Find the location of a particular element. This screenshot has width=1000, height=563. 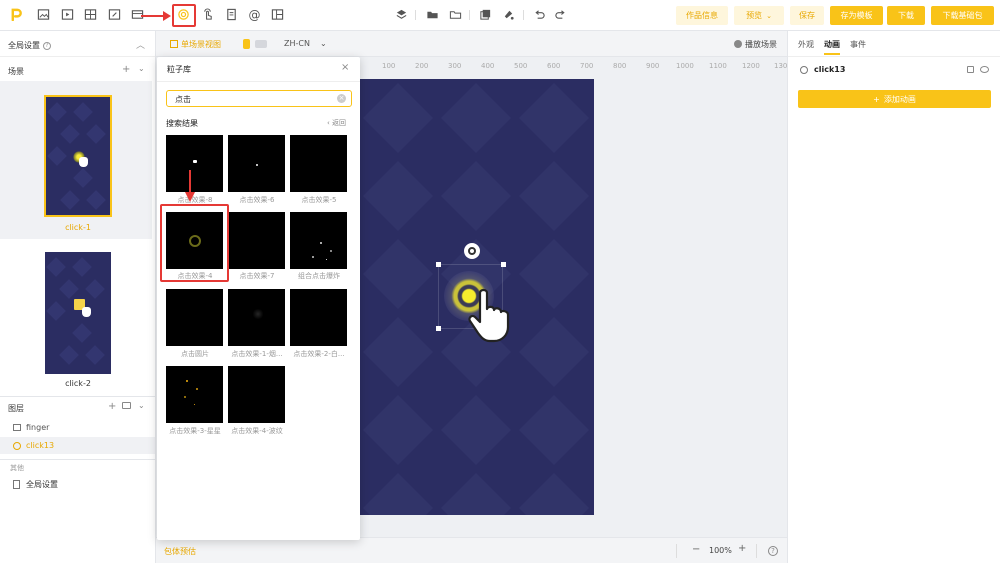

eye-icon is located at coordinates (984, 69).